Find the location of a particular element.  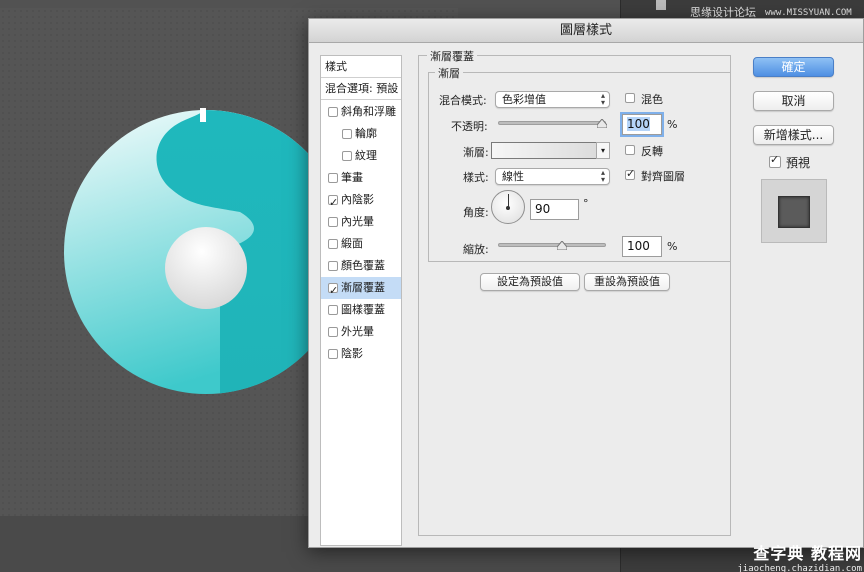

bevel-emboss-checkbox is located at coordinates (333, 112).